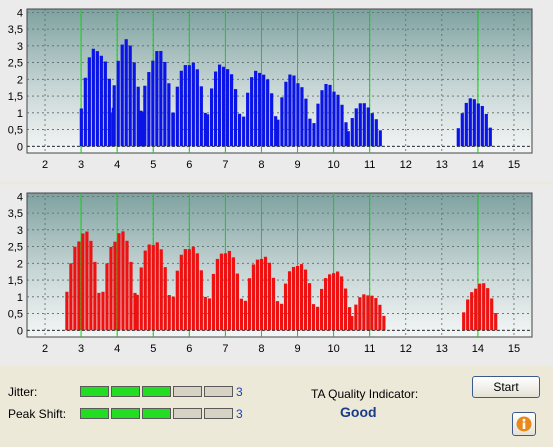 This screenshot has width=553, height=447. Describe the element at coordinates (153, 165) in the screenshot. I see `x-tick-label: 5` at that location.